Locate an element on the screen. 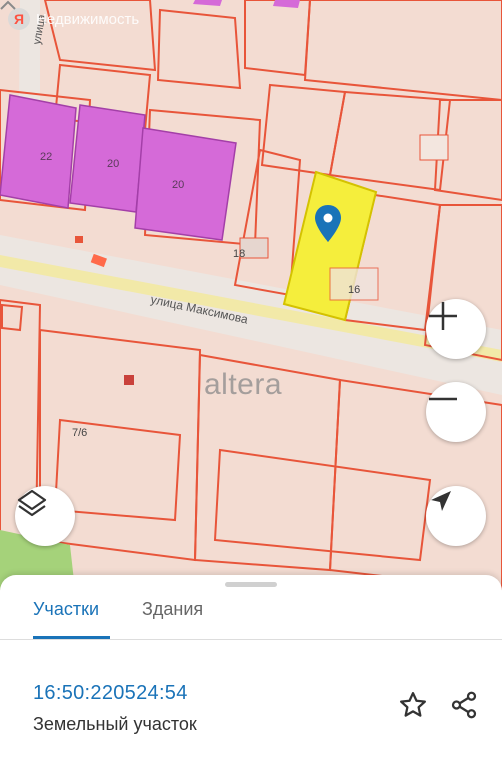 This screenshot has width=502, height=768. building-20-east is located at coordinates (185, 184).